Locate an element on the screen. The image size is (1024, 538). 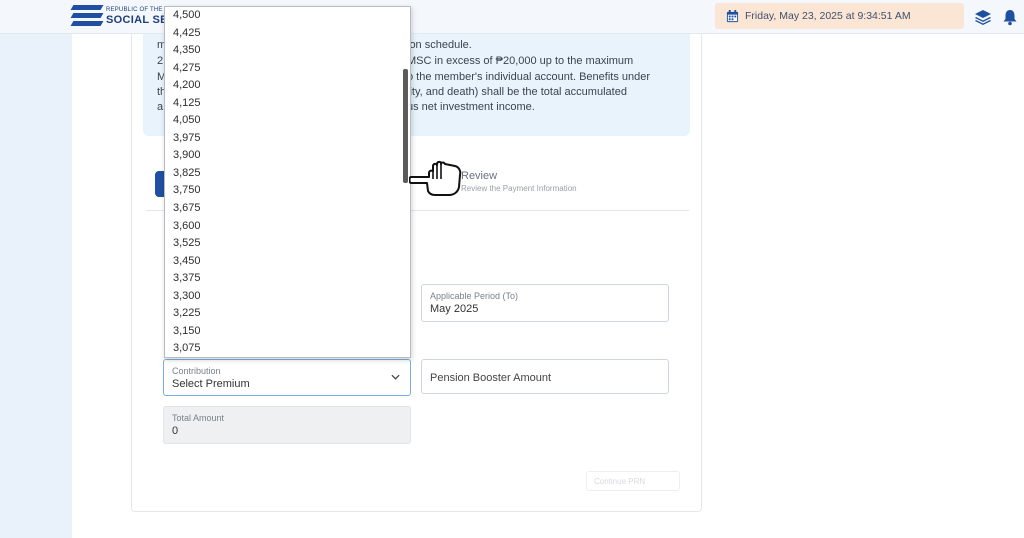
dropdown-option: 3,600 is located at coordinates (287, 227).